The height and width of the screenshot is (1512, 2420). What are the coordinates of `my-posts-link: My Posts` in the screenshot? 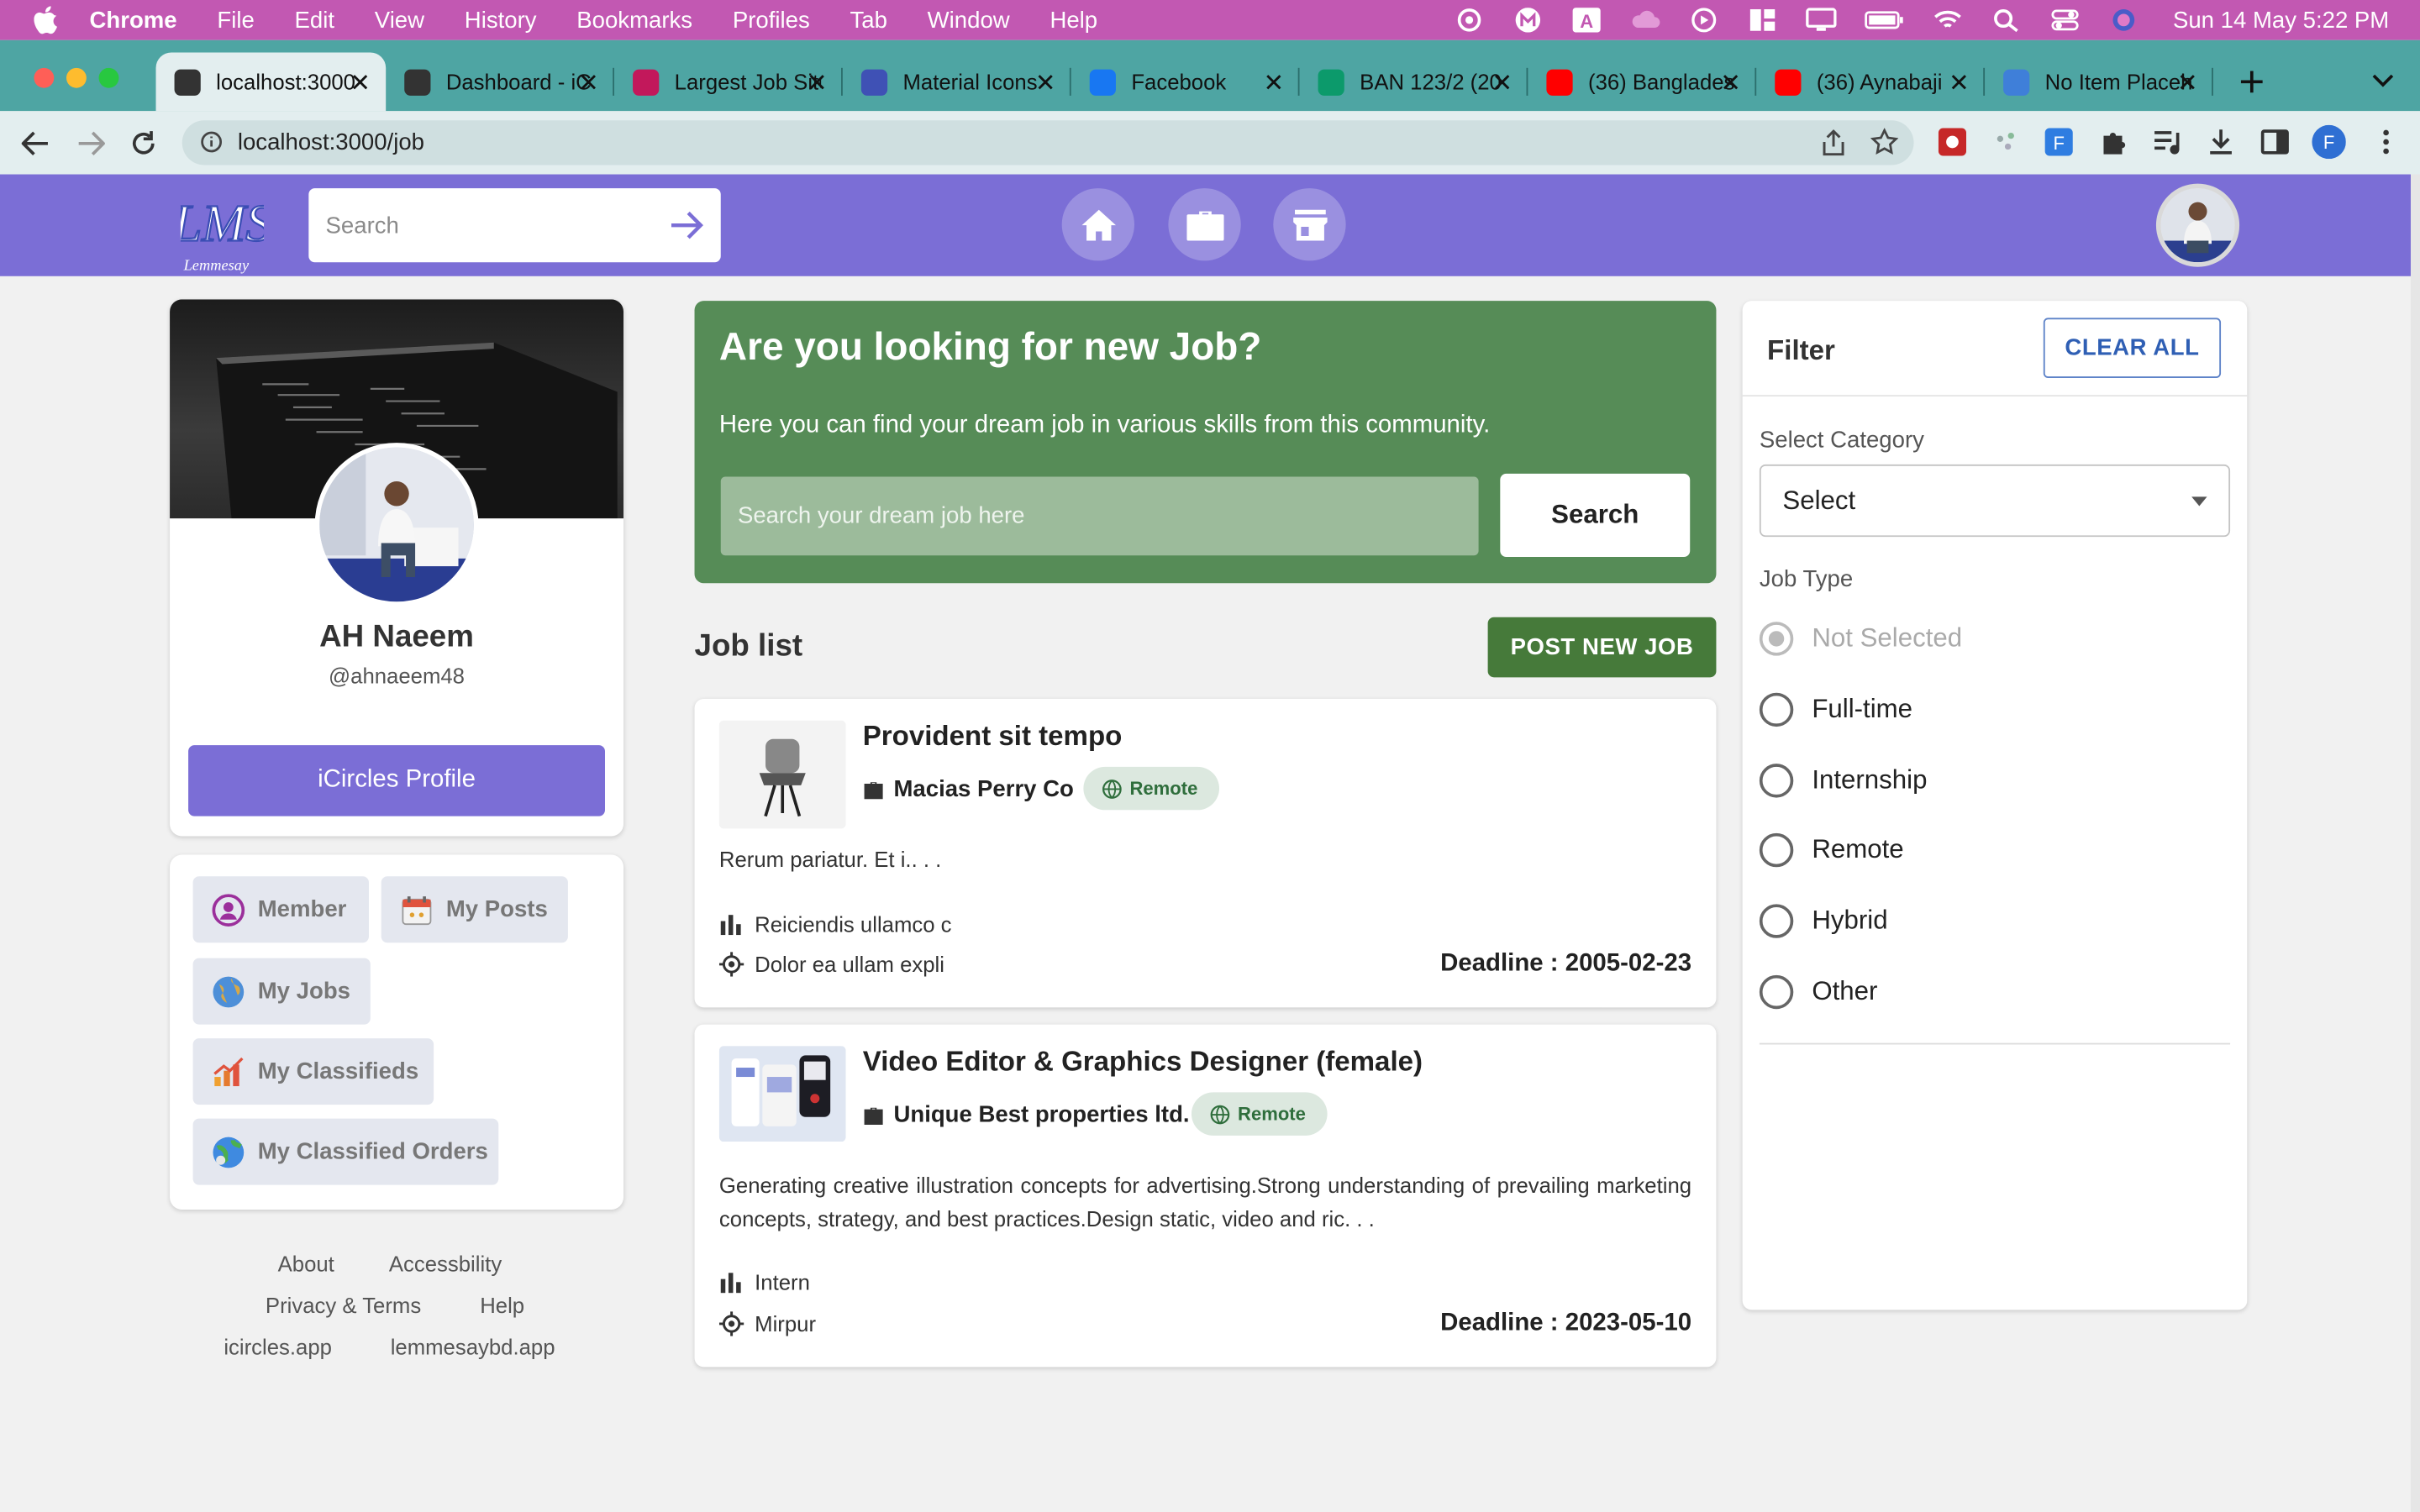 It's located at (475, 909).